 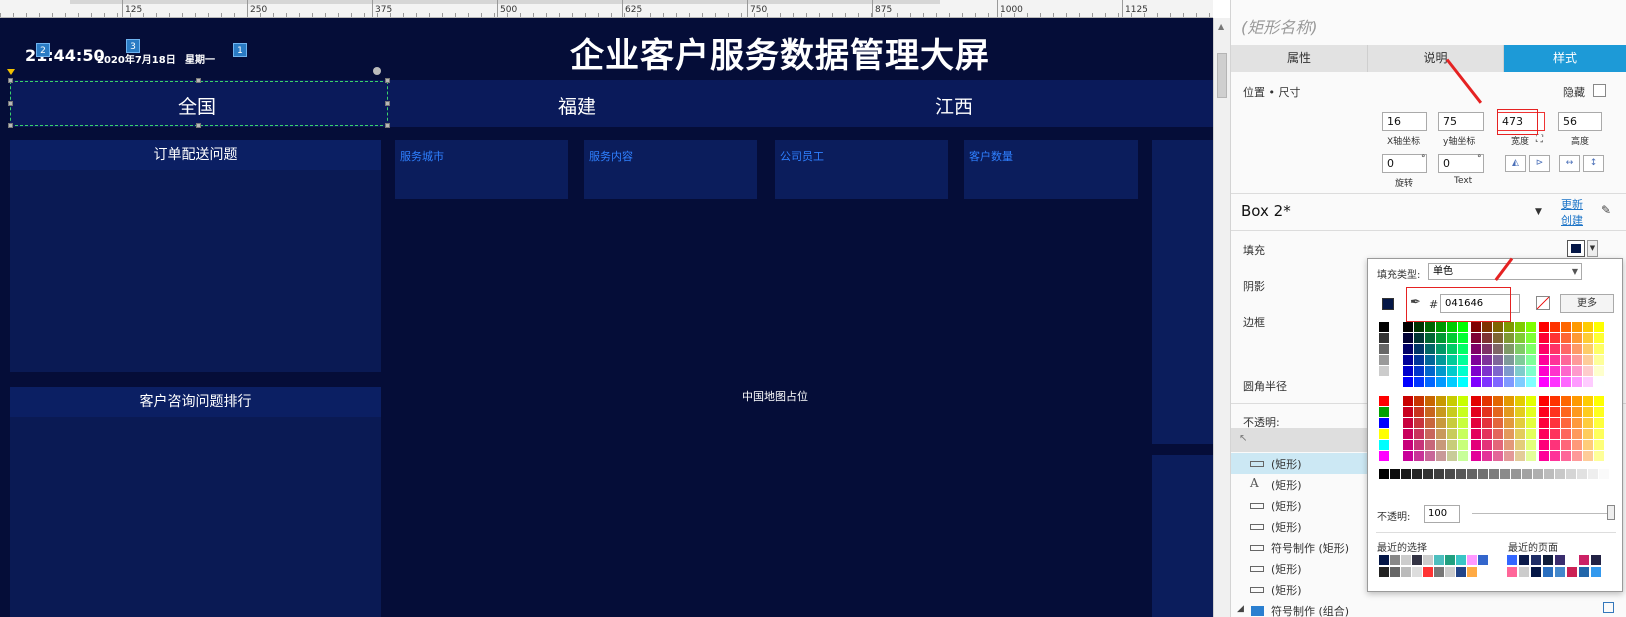 I want to click on tab-notes: 说明, so click(x=1436, y=58).